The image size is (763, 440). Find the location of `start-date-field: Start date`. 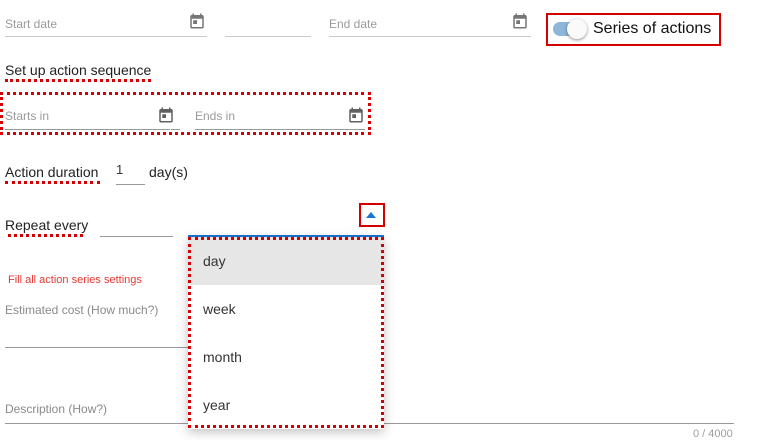

start-date-field: Start date is located at coordinates (31, 24).